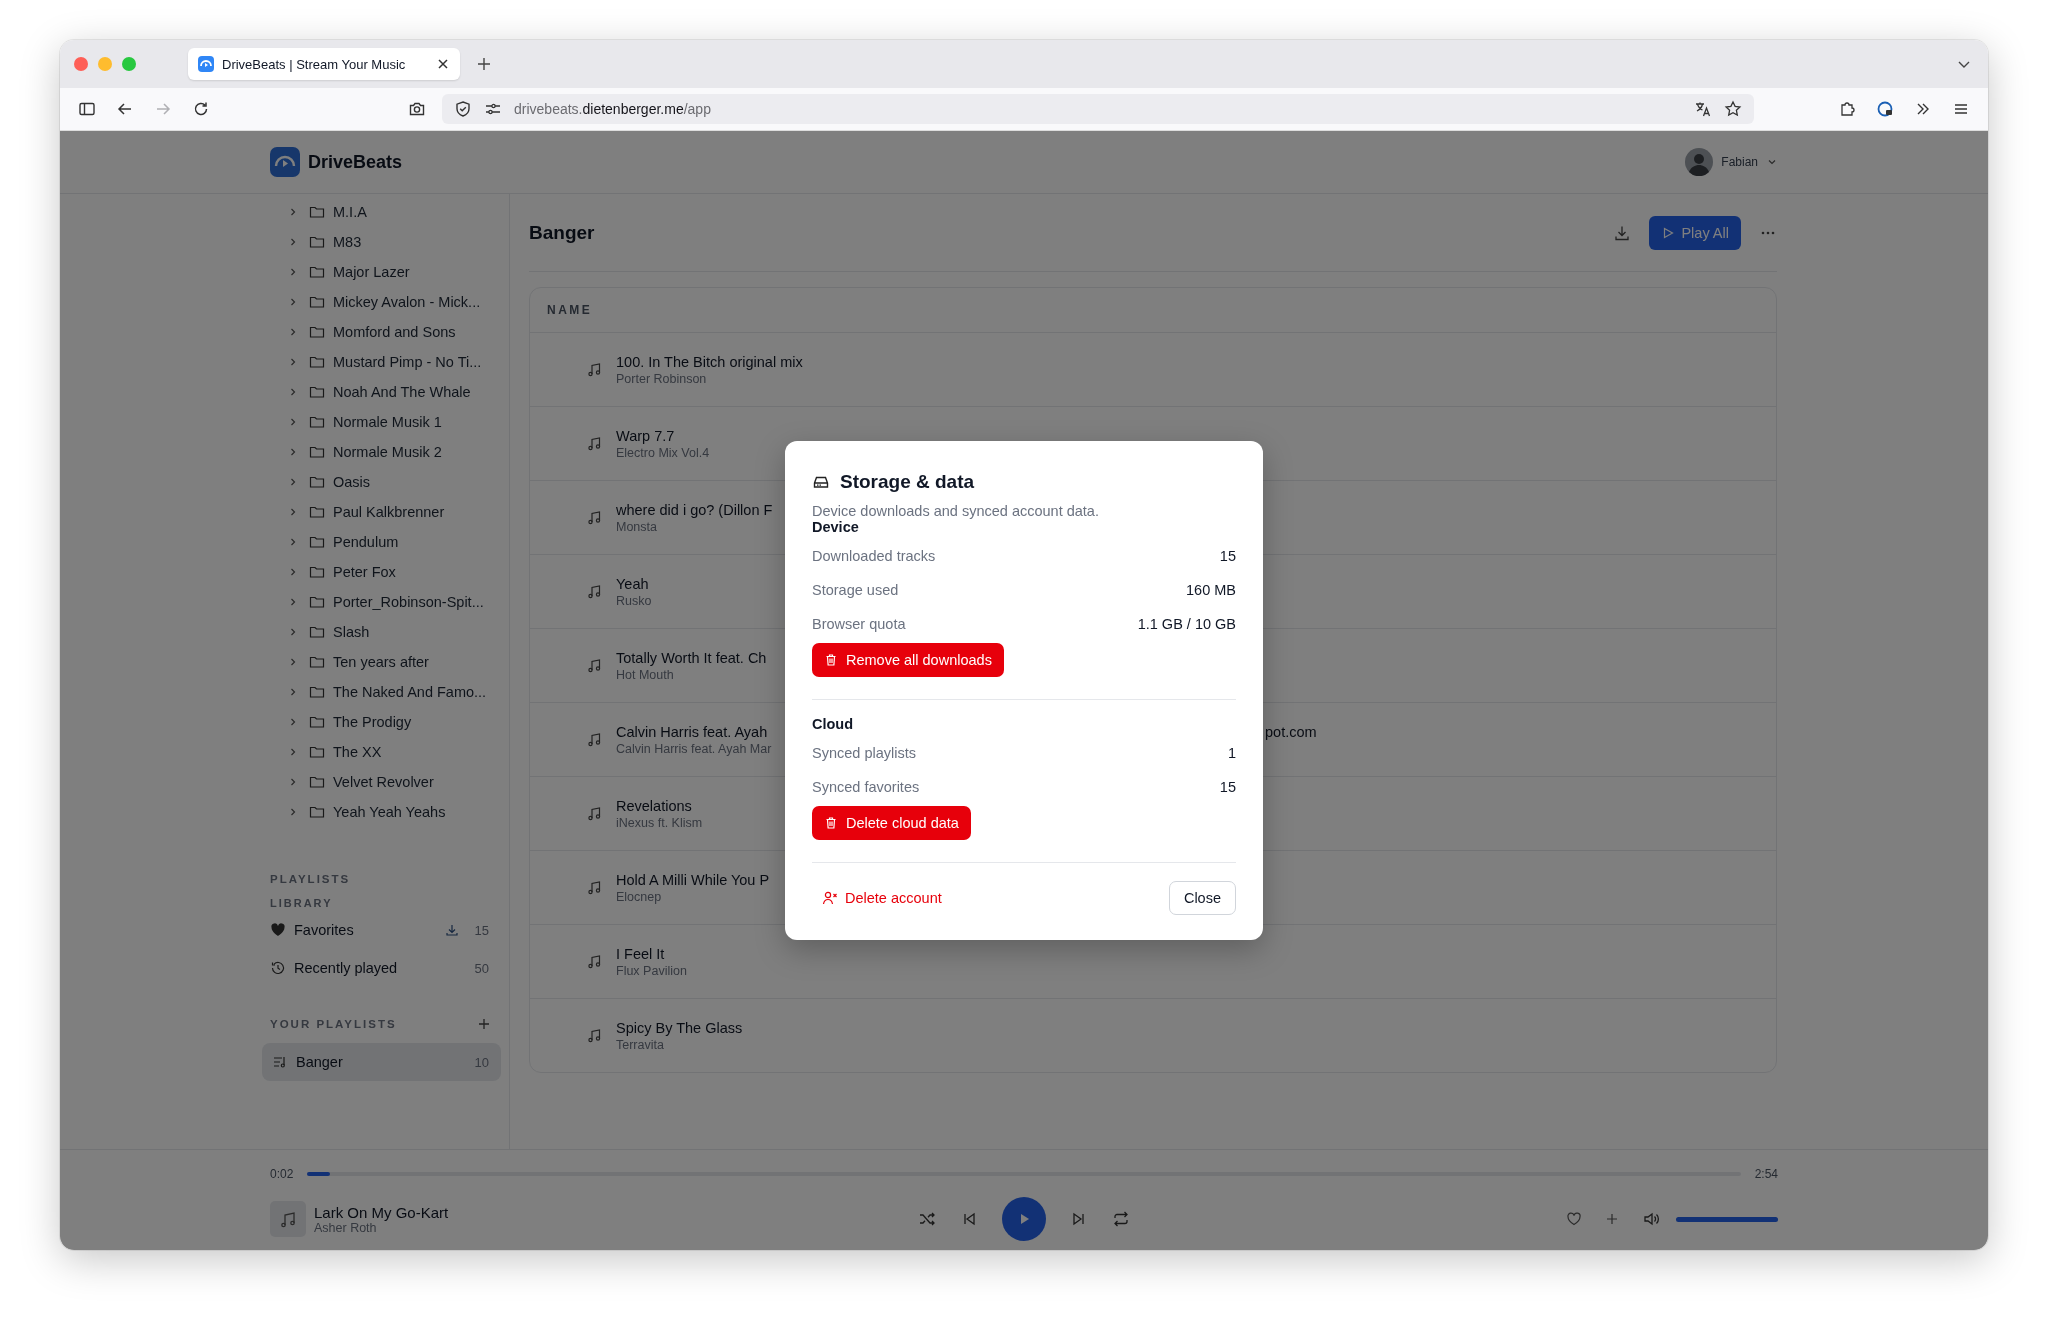  Describe the element at coordinates (645, 674) in the screenshot. I see `track-artist: Hot Mouth` at that location.